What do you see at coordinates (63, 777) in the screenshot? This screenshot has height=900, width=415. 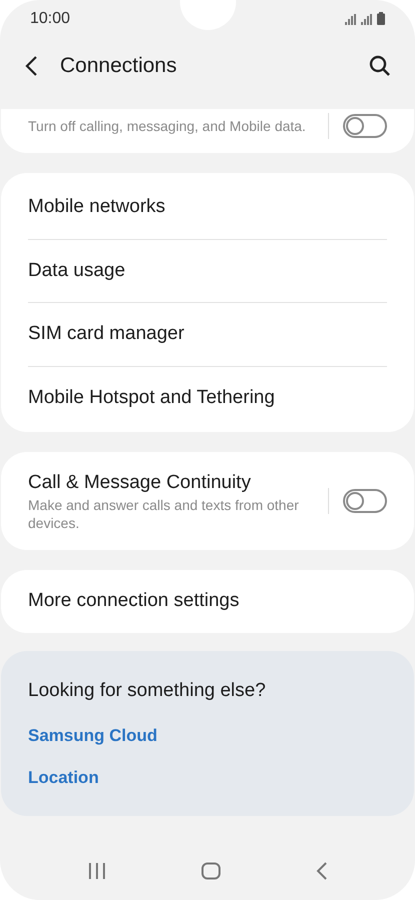 I see `suggestion-link: Location` at bounding box center [63, 777].